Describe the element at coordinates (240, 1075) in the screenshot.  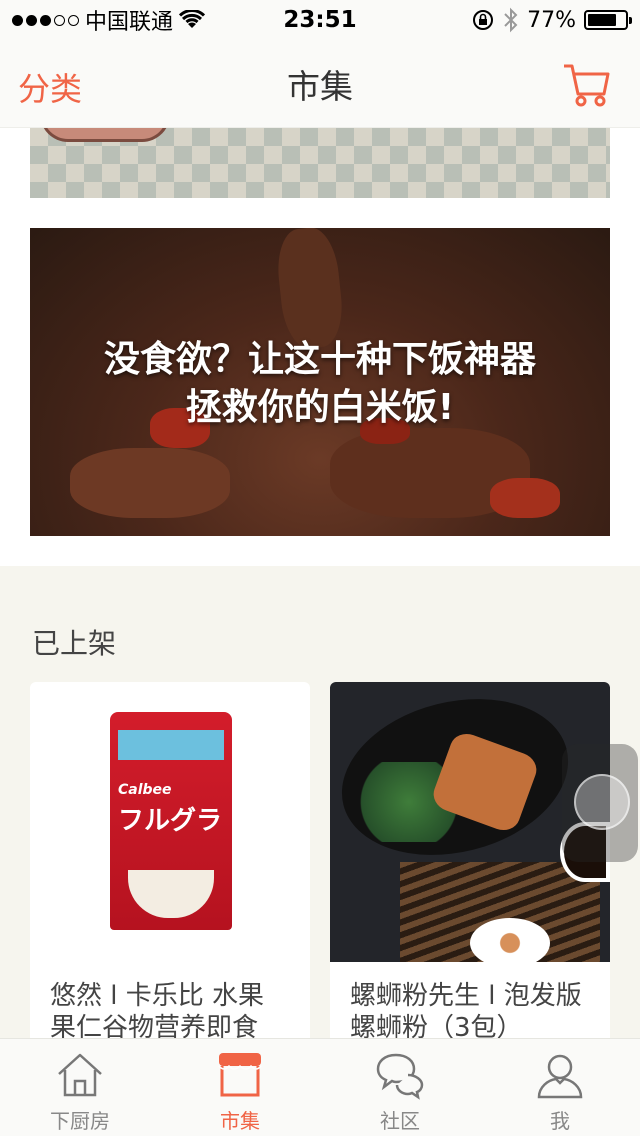
I see `market-icon` at that location.